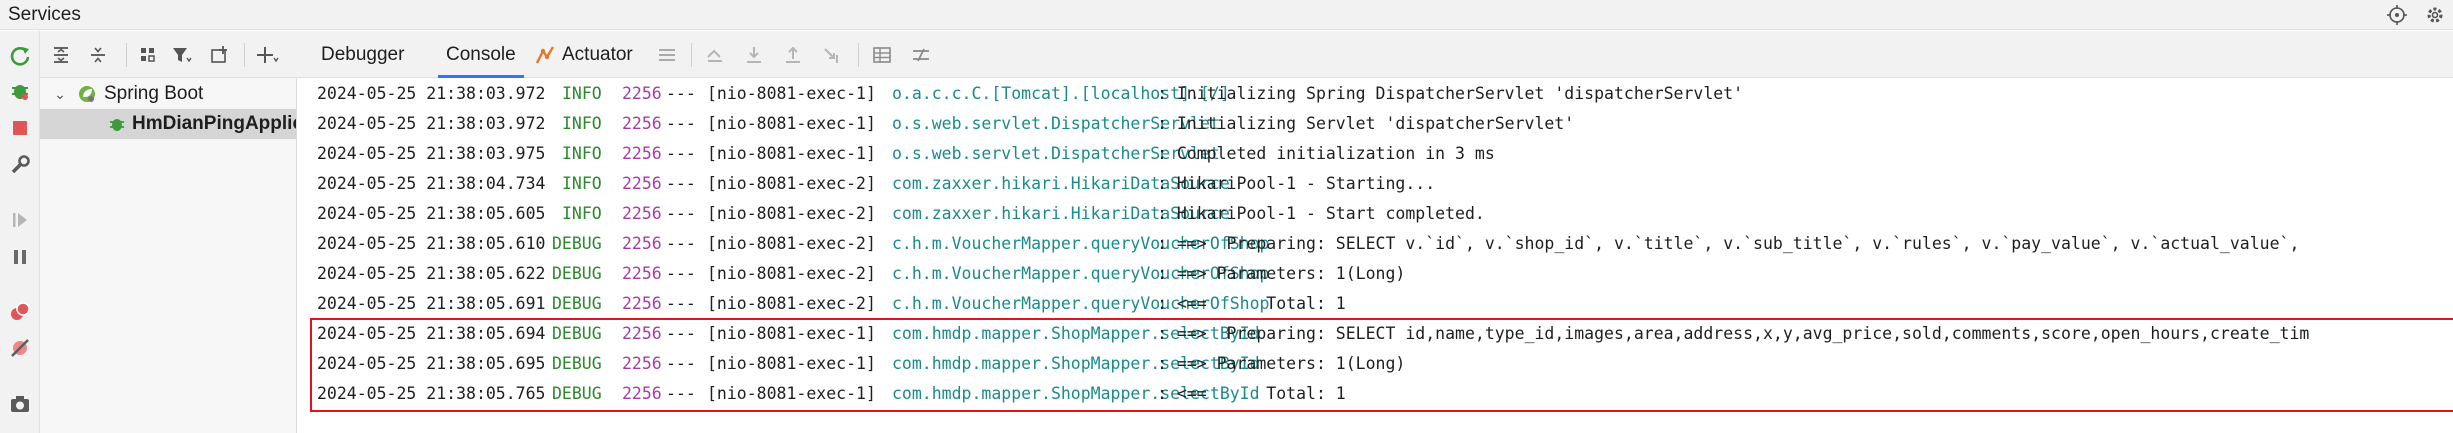 Image resolution: width=2453 pixels, height=433 pixels. I want to click on step-into-icon, so click(754, 55).